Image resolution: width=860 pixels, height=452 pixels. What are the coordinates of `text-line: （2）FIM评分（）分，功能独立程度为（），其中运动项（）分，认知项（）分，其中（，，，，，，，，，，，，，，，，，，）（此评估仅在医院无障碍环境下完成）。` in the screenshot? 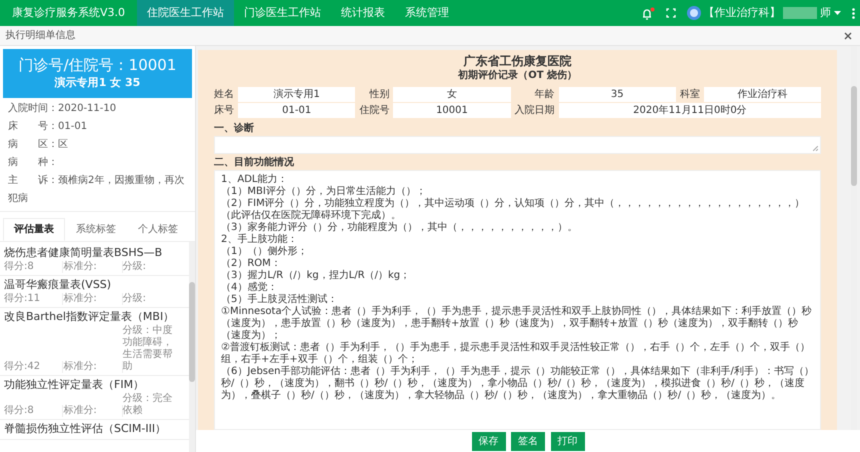 It's located at (513, 210).